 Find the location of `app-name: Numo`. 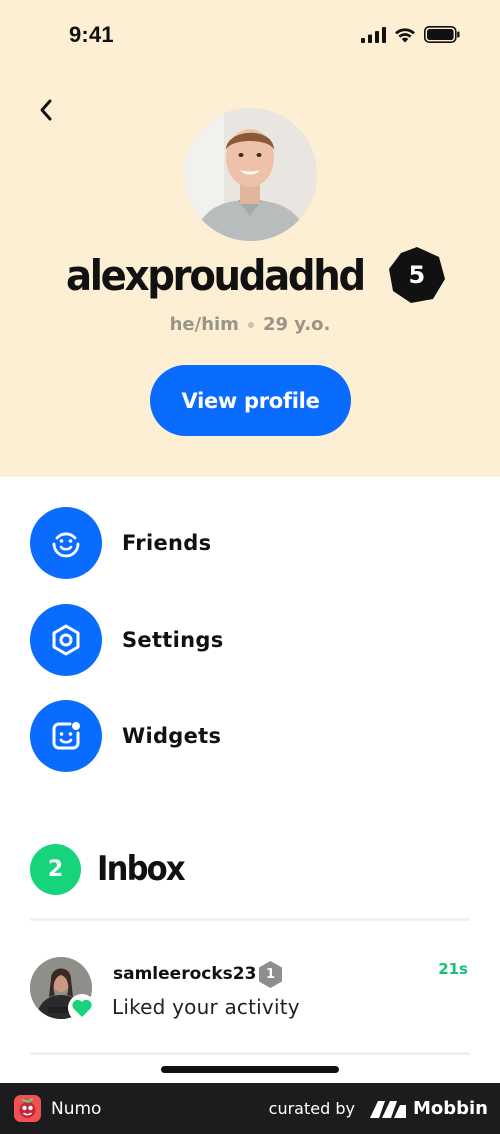

app-name: Numo is located at coordinates (76, 1108).